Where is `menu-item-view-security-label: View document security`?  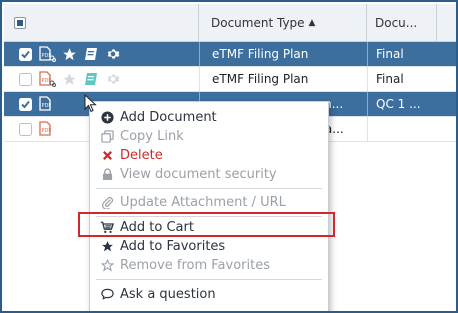 menu-item-view-security-label: View document security is located at coordinates (198, 174).